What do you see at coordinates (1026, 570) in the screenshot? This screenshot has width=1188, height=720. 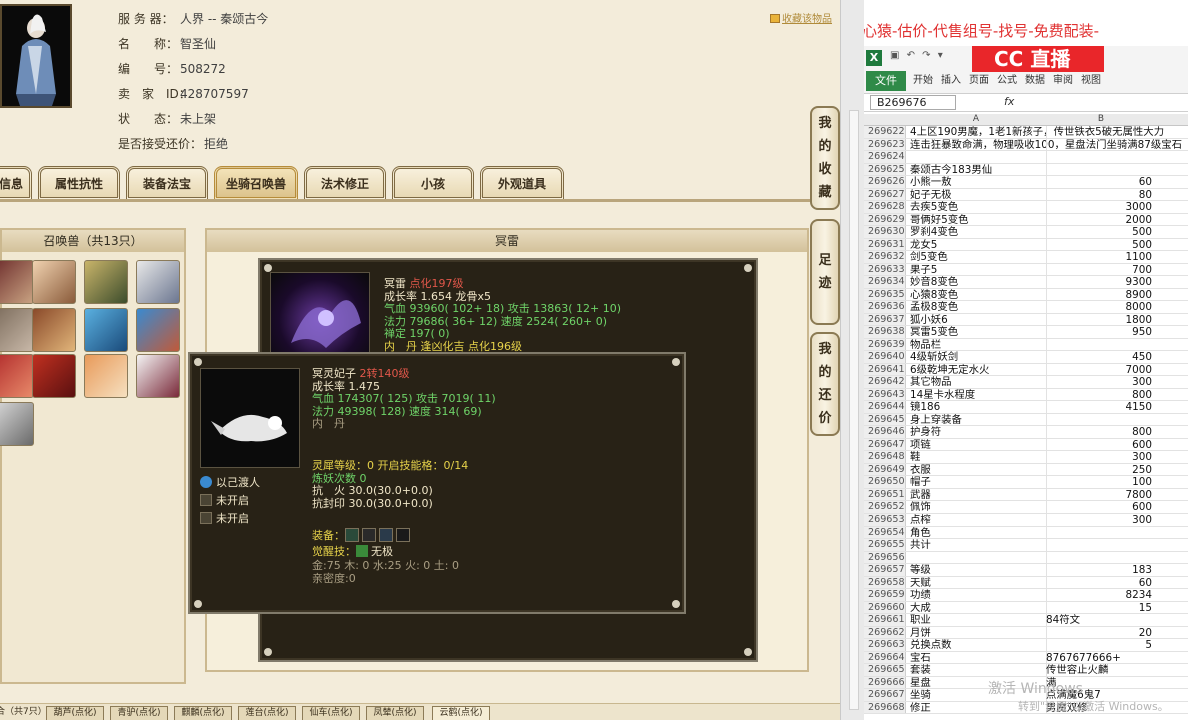 I see `sheet-row: 269657 等级 183` at bounding box center [1026, 570].